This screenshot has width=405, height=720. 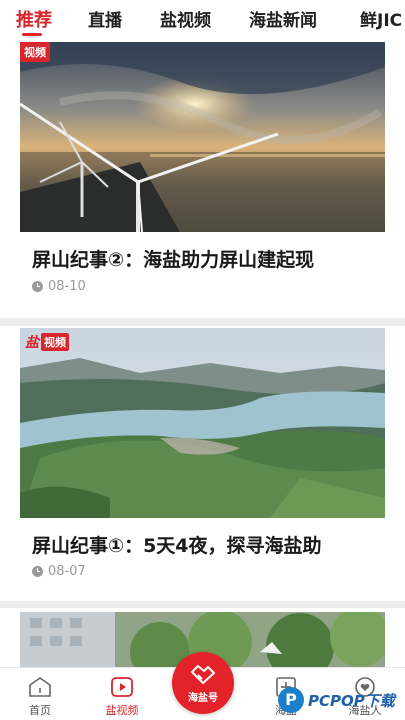 I want to click on brand-video-badge: 盐 视频, so click(x=47, y=342).